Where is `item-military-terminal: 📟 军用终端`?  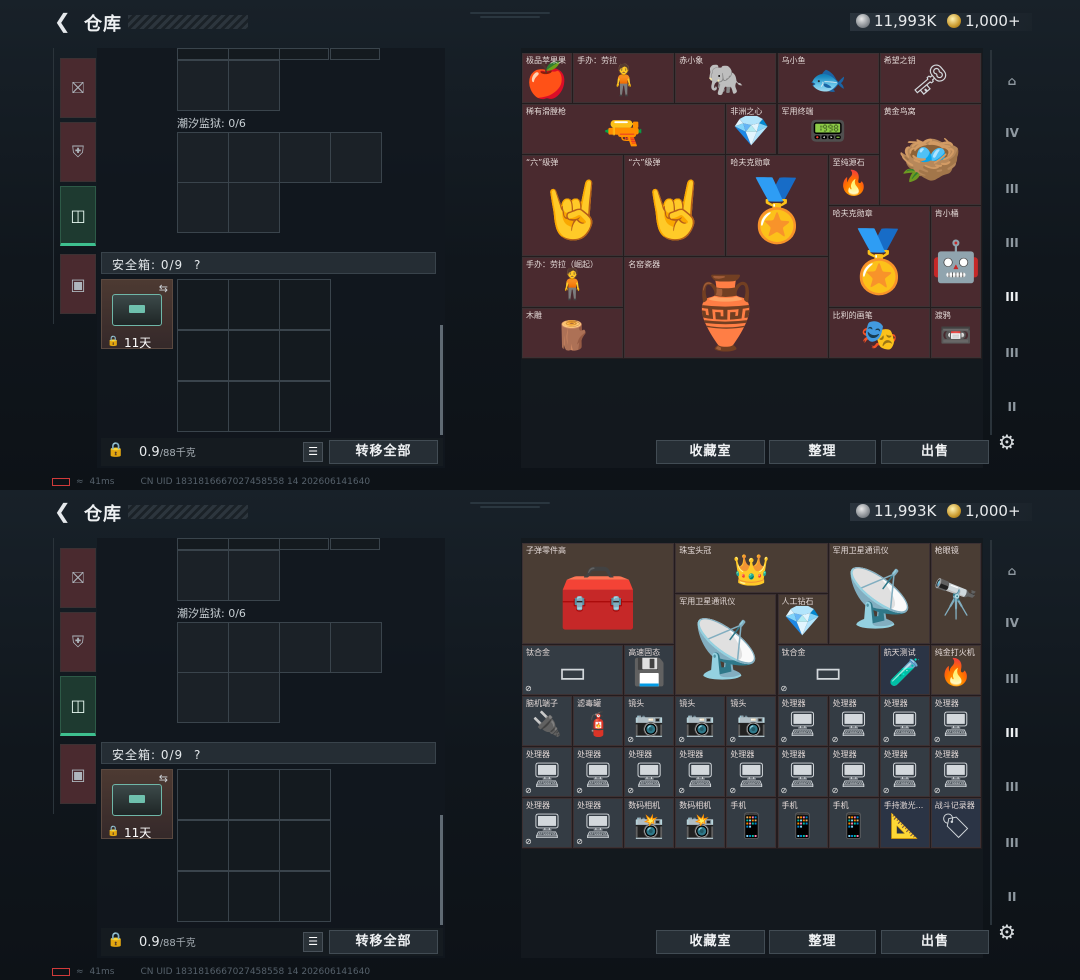 item-military-terminal: 📟 军用终端 is located at coordinates (828, 129).